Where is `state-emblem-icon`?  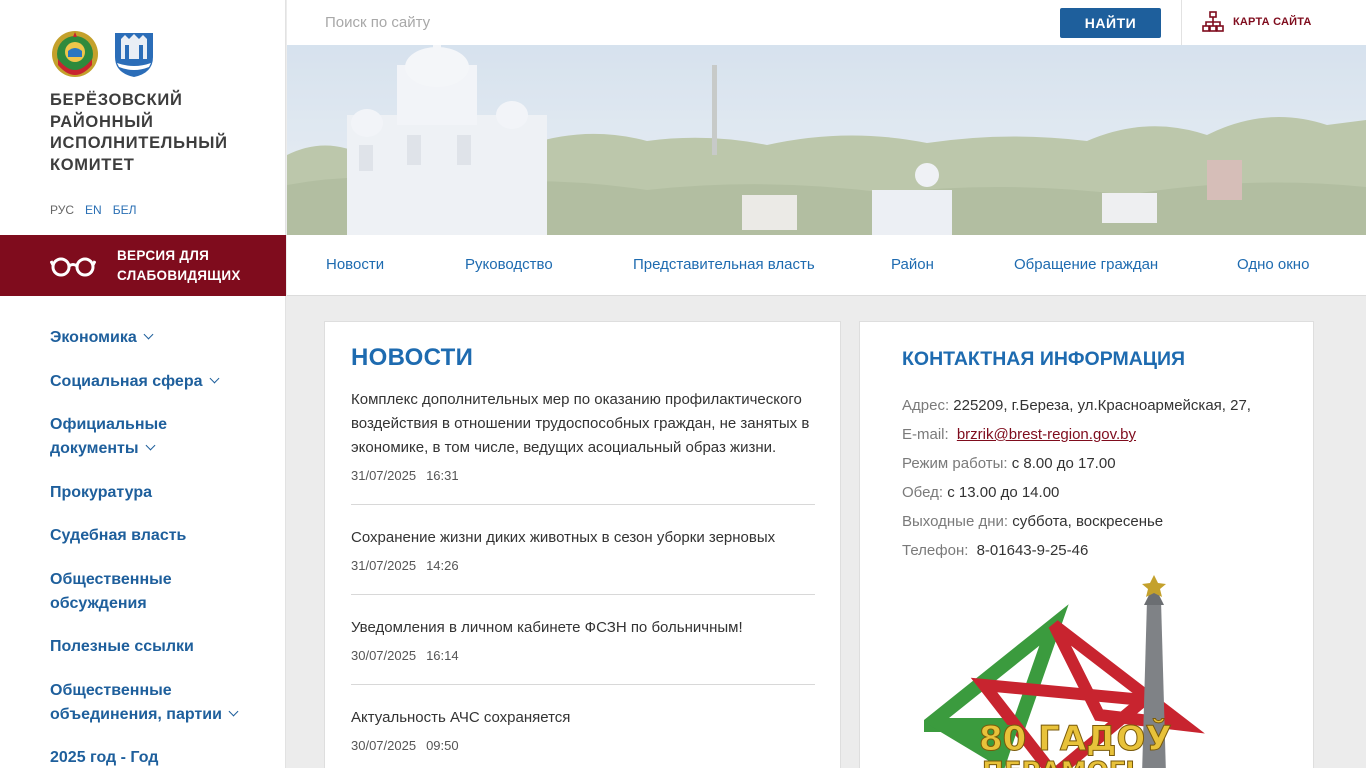 state-emblem-icon is located at coordinates (75, 54).